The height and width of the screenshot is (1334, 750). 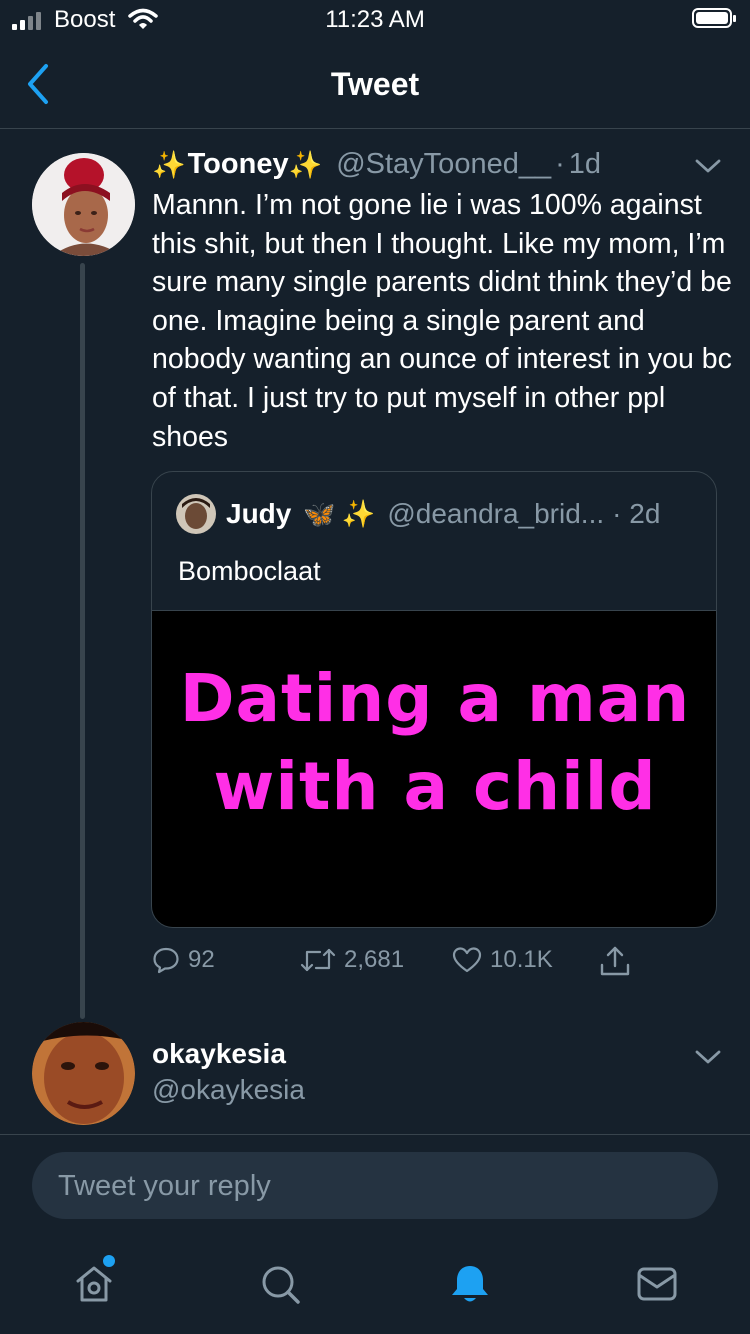 I want to click on page-title: Tweet, so click(x=375, y=84).